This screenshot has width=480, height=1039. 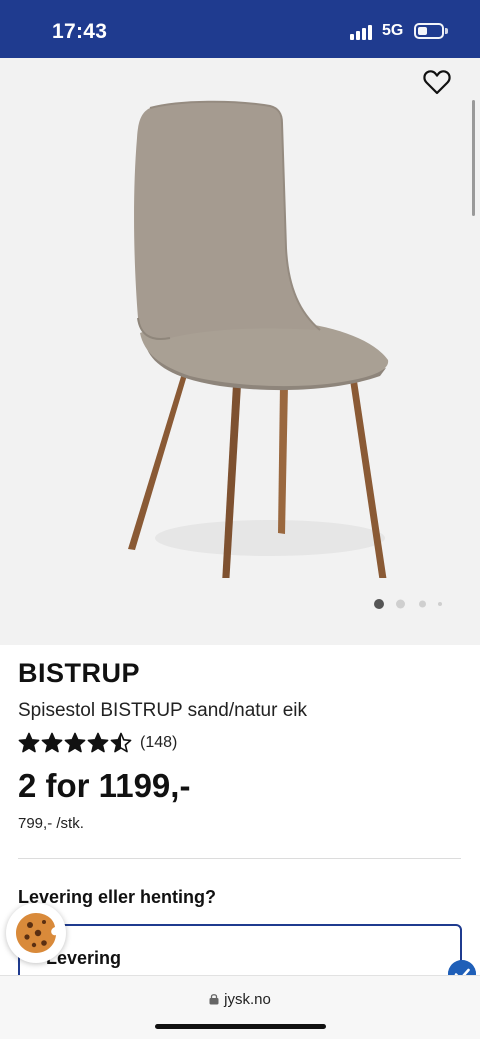 I want to click on browser-bar: jysk.no, so click(x=240, y=1007).